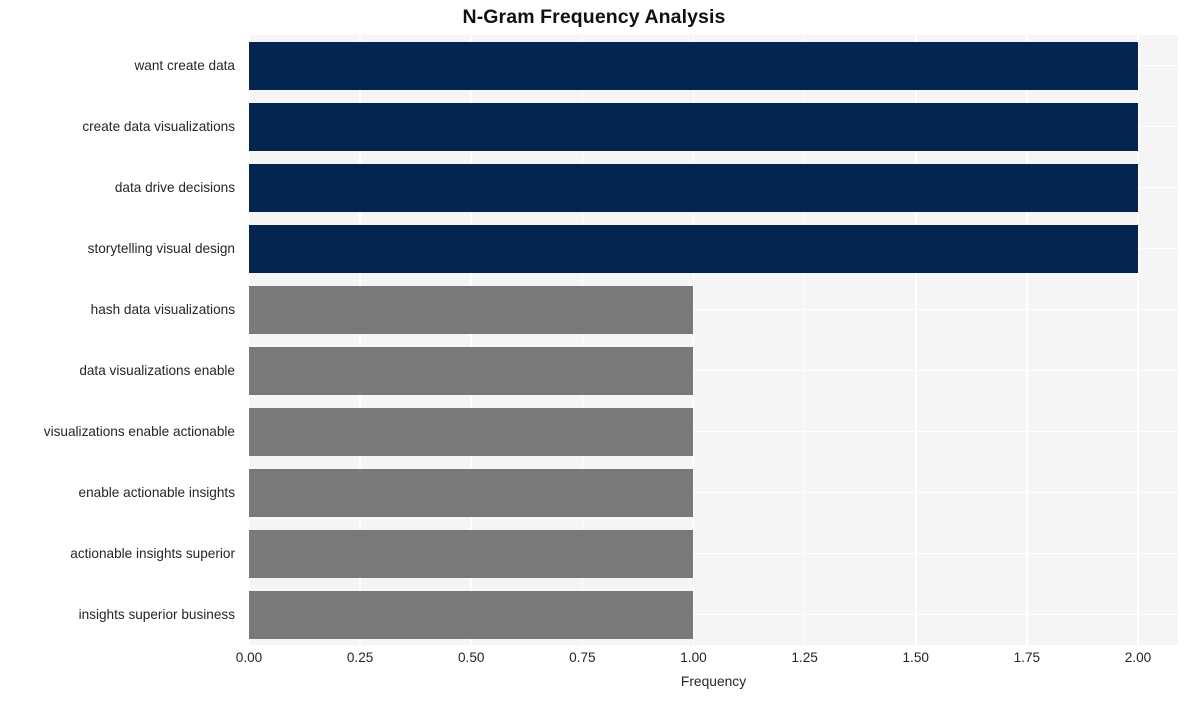  I want to click on x-axis-tick-label: 2.00, so click(1138, 657).